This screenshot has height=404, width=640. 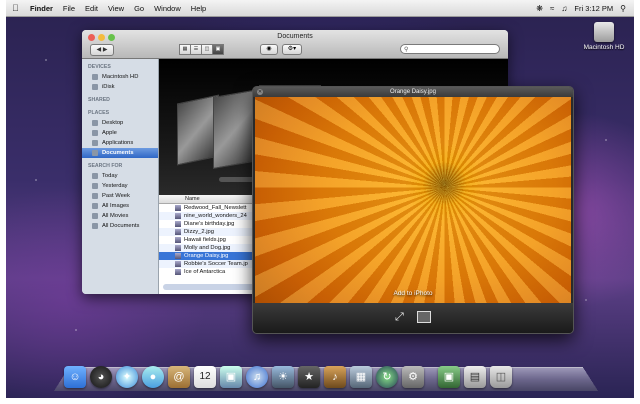 I want to click on sidebar-item-label: All Documents, so click(x=121, y=226).